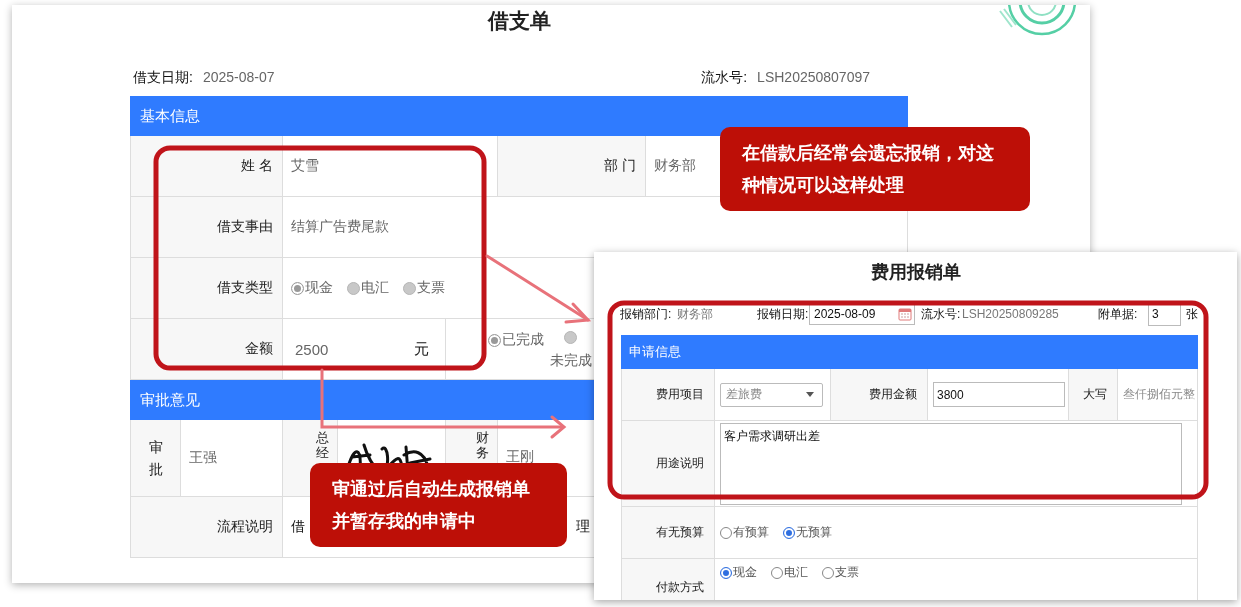  I want to click on field-label: 付款方式, so click(668, 579).